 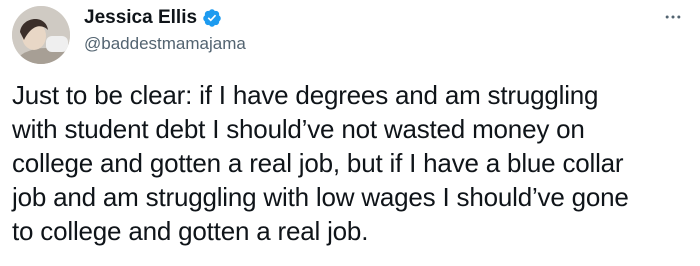 I want to click on verified-badge-icon, so click(x=212, y=18).